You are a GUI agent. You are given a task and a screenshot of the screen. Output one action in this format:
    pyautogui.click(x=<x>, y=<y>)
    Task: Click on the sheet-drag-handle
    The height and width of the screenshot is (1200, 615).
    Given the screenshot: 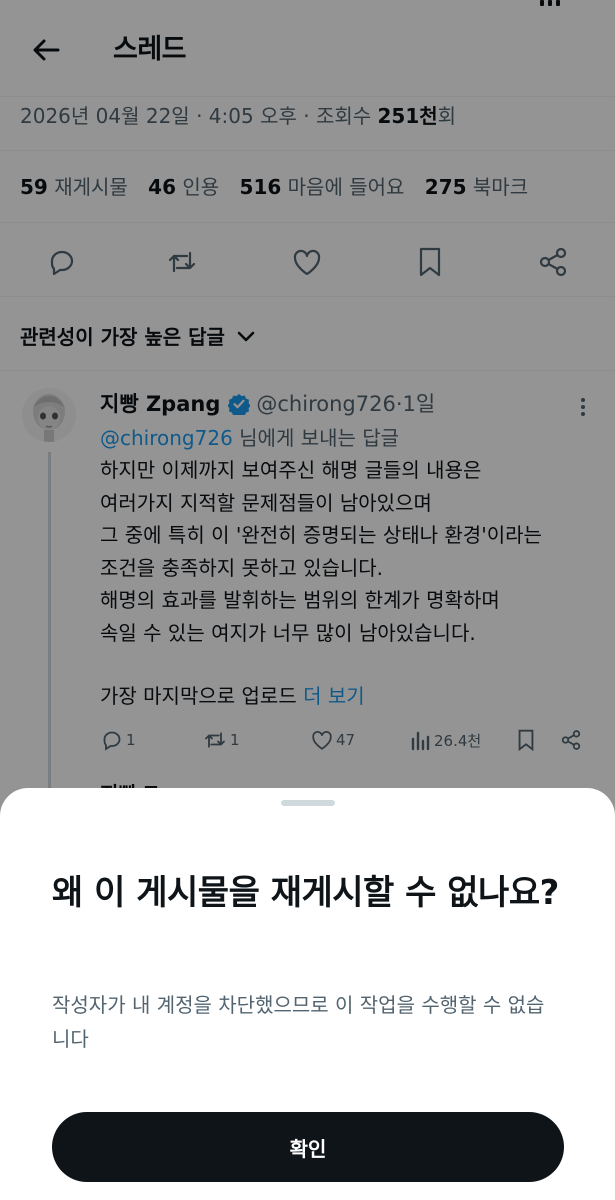 What is the action you would take?
    pyautogui.click(x=308, y=803)
    